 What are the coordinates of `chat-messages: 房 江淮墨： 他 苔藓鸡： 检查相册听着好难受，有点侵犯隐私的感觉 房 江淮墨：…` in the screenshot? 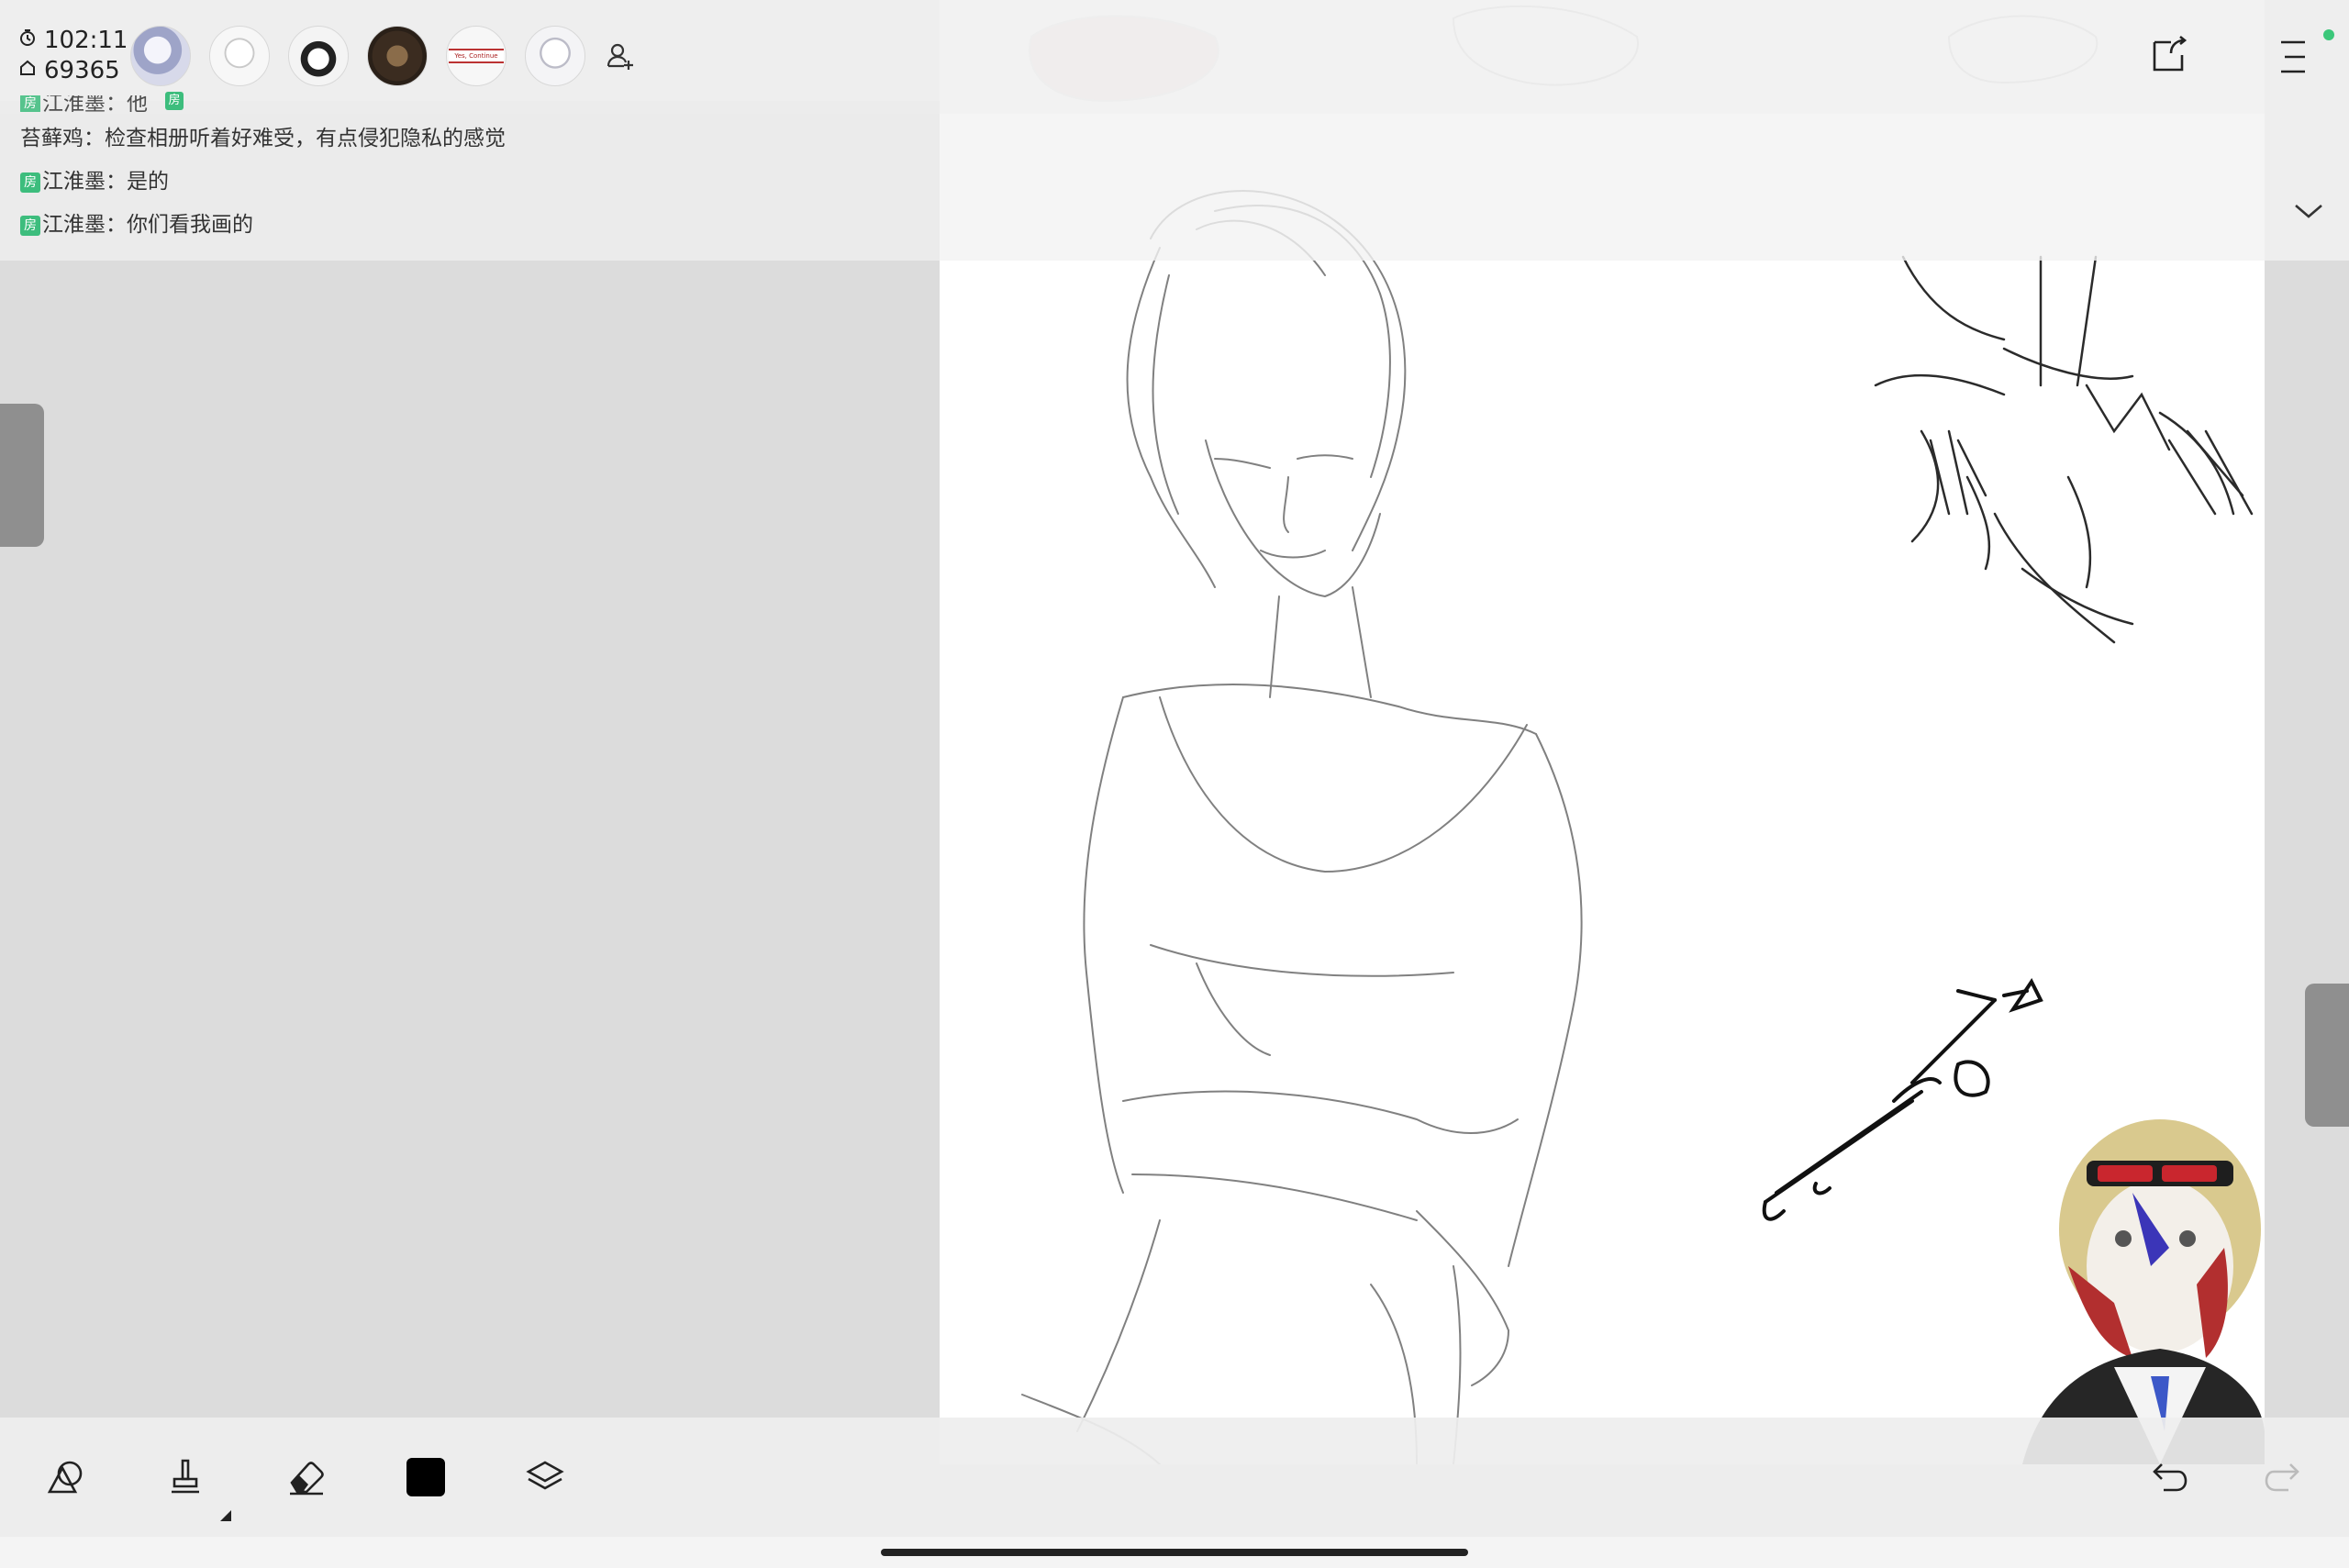 It's located at (263, 171).